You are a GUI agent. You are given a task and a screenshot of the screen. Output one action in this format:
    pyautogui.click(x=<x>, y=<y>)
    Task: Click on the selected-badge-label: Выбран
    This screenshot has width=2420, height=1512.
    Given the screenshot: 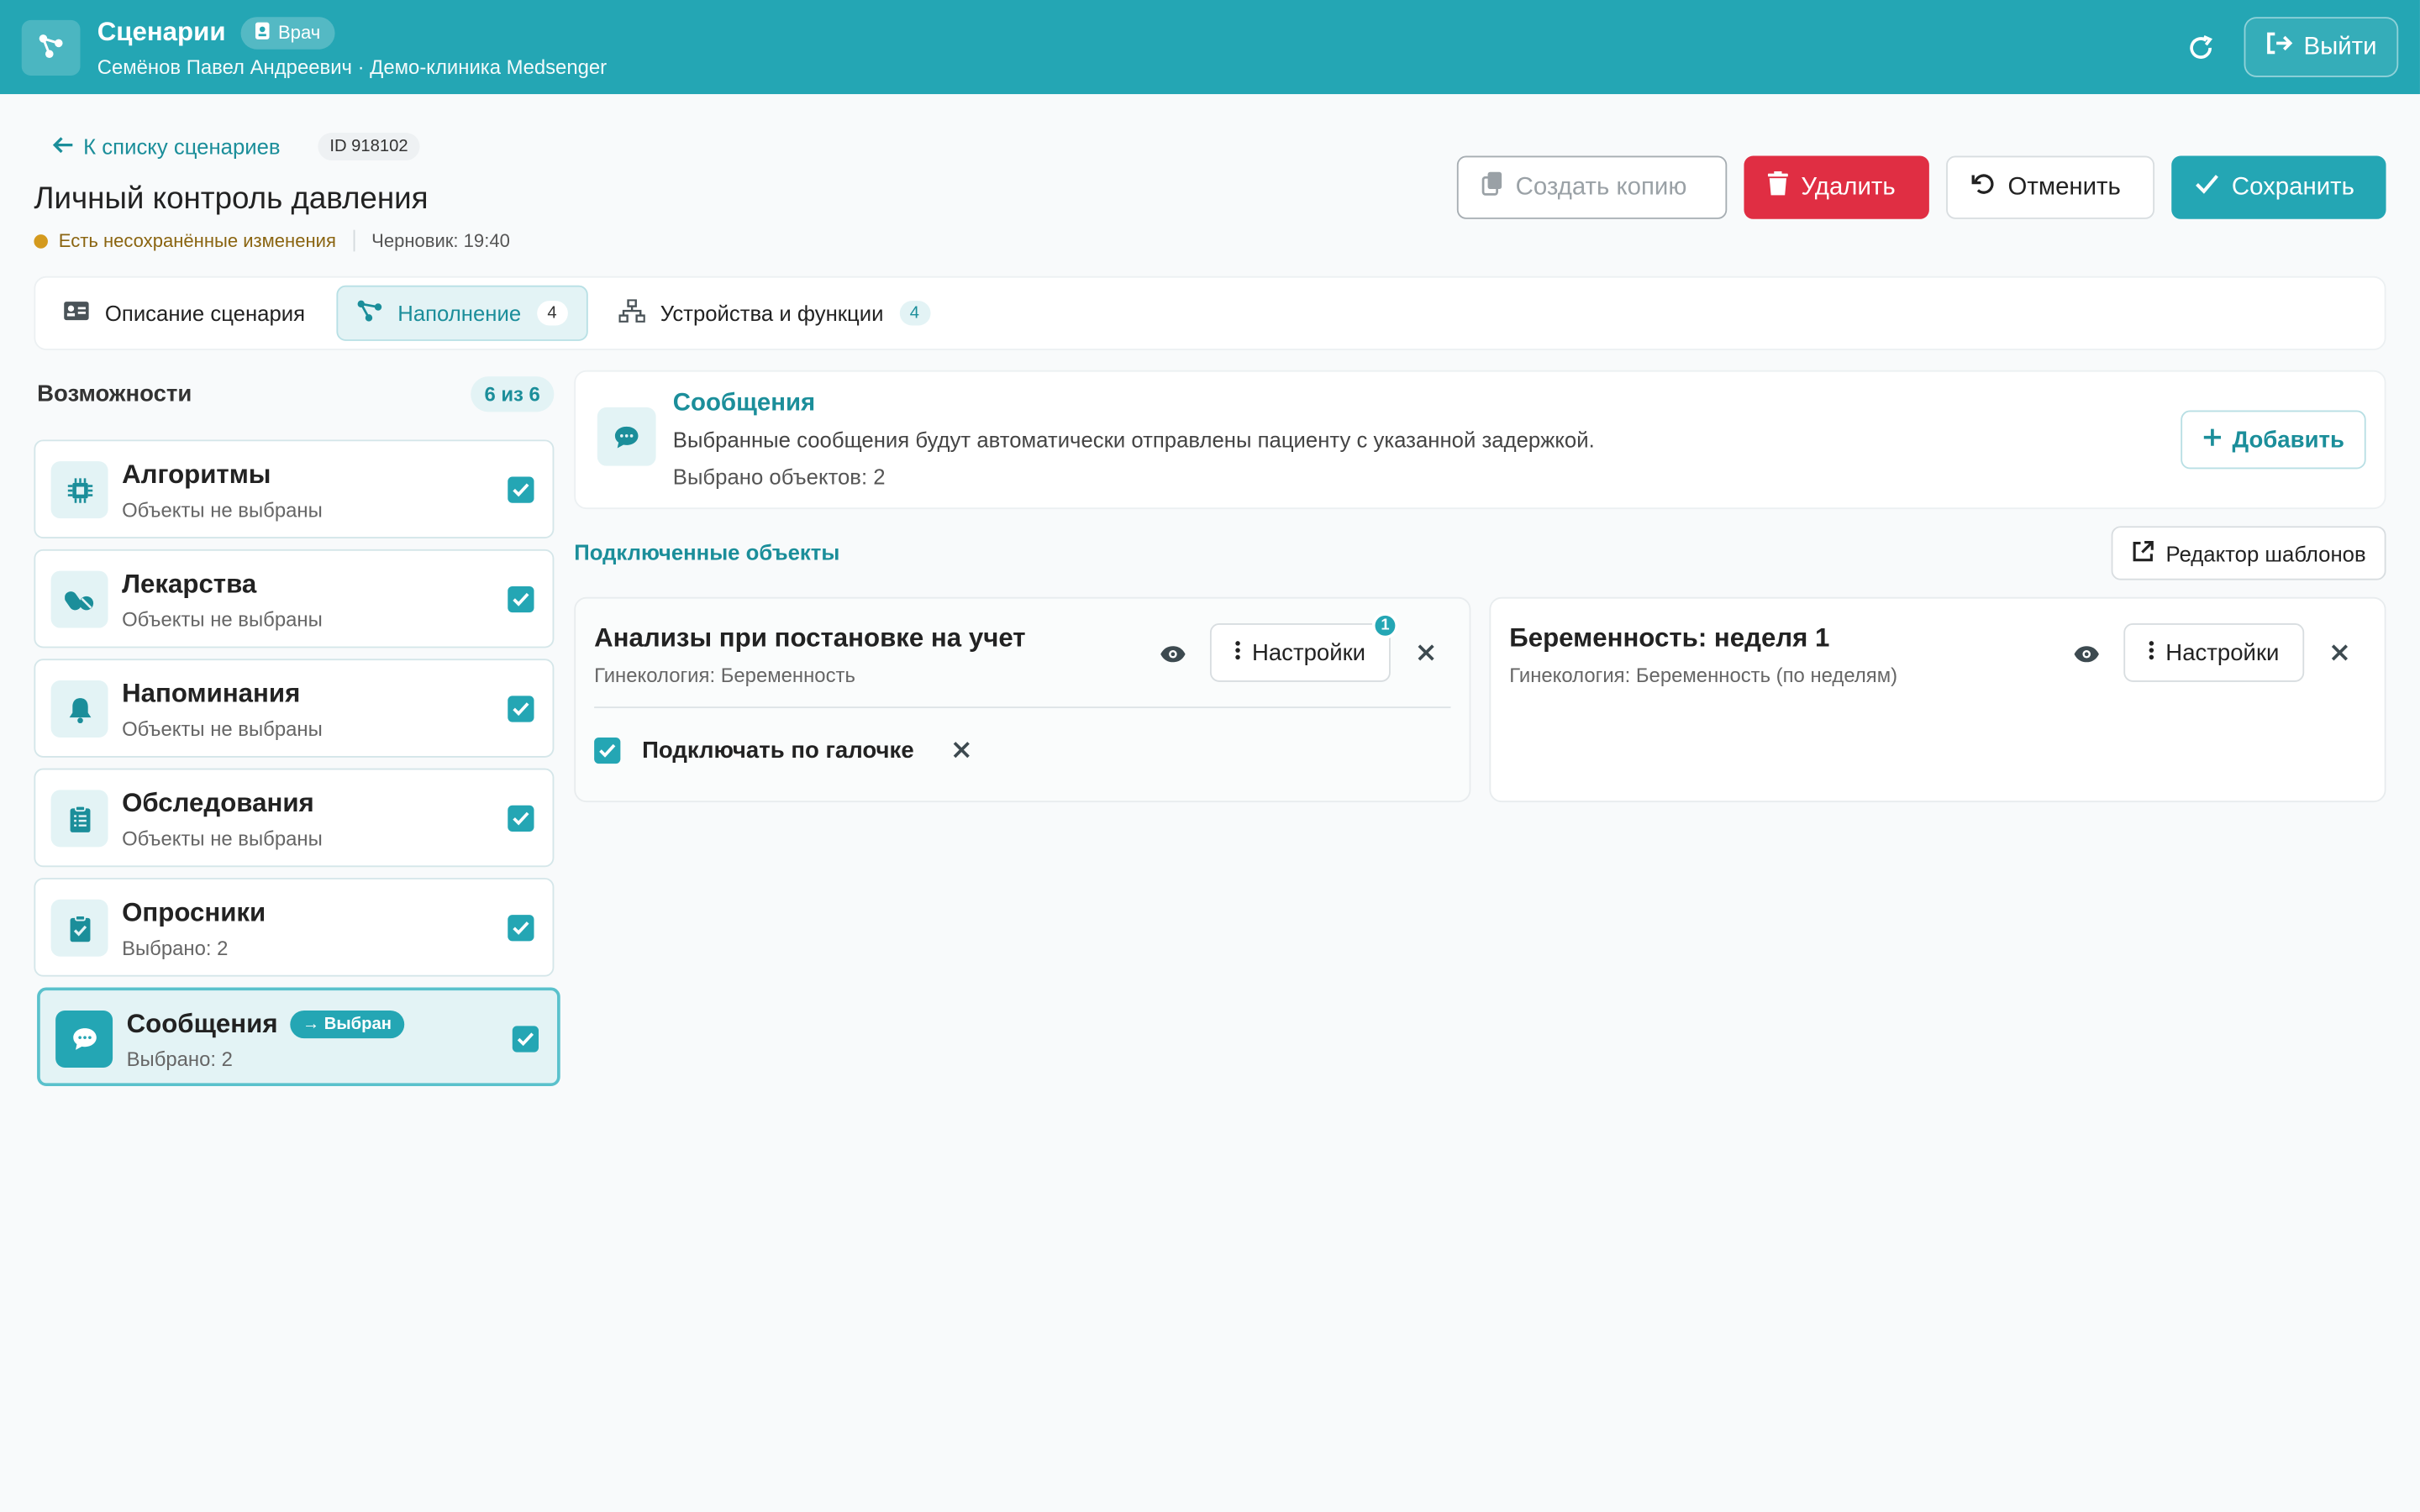 What is the action you would take?
    pyautogui.click(x=358, y=1024)
    